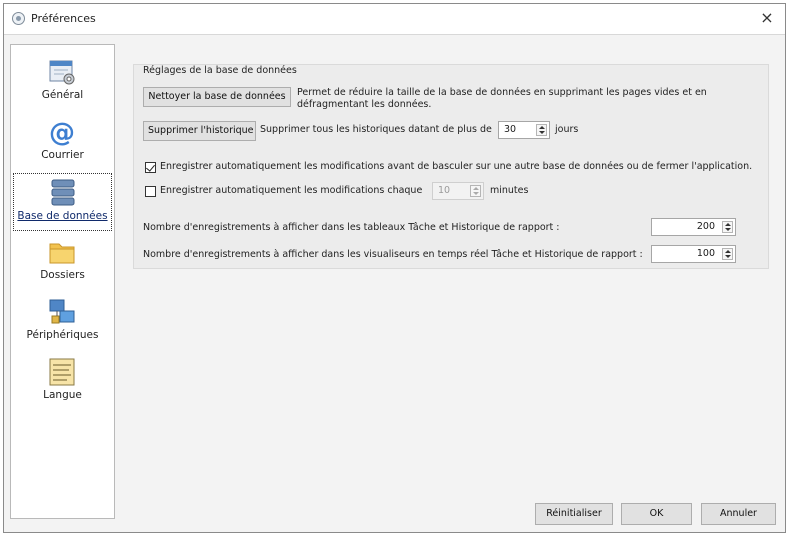  I want to click on ok-button: OK, so click(656, 514).